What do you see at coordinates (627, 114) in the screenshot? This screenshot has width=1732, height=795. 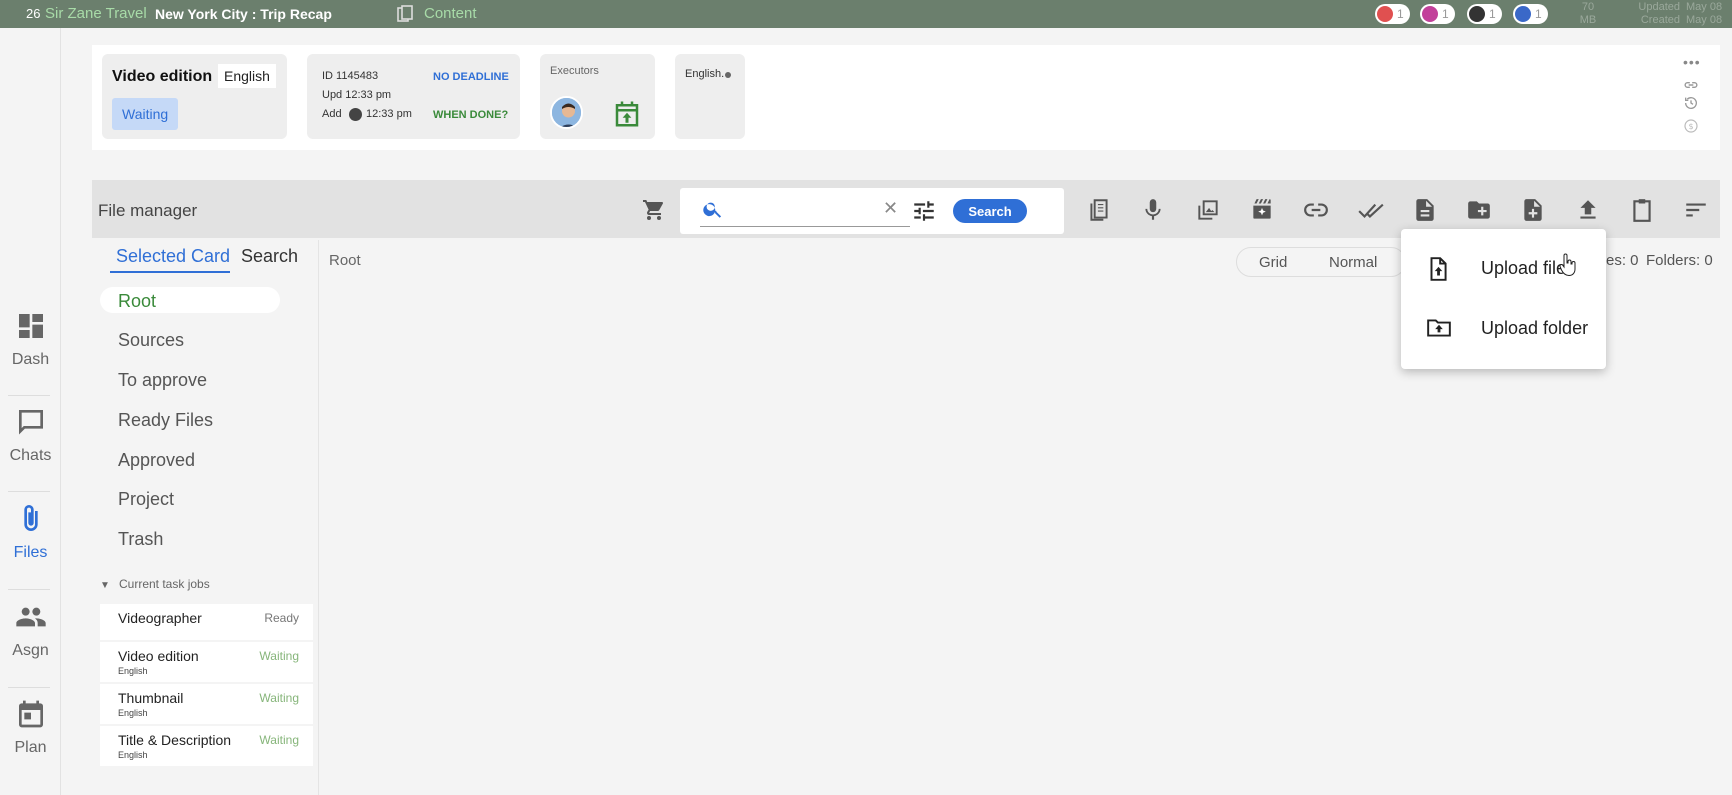 I see `add-executor-icon` at bounding box center [627, 114].